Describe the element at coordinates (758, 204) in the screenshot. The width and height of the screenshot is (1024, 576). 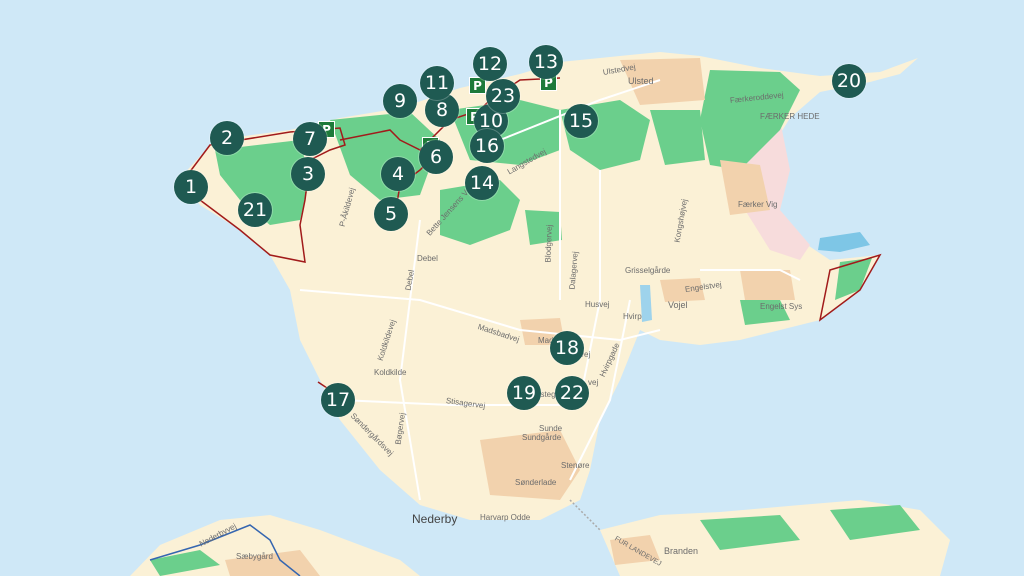
I see `place-faerker-vig: Færker Vig` at that location.